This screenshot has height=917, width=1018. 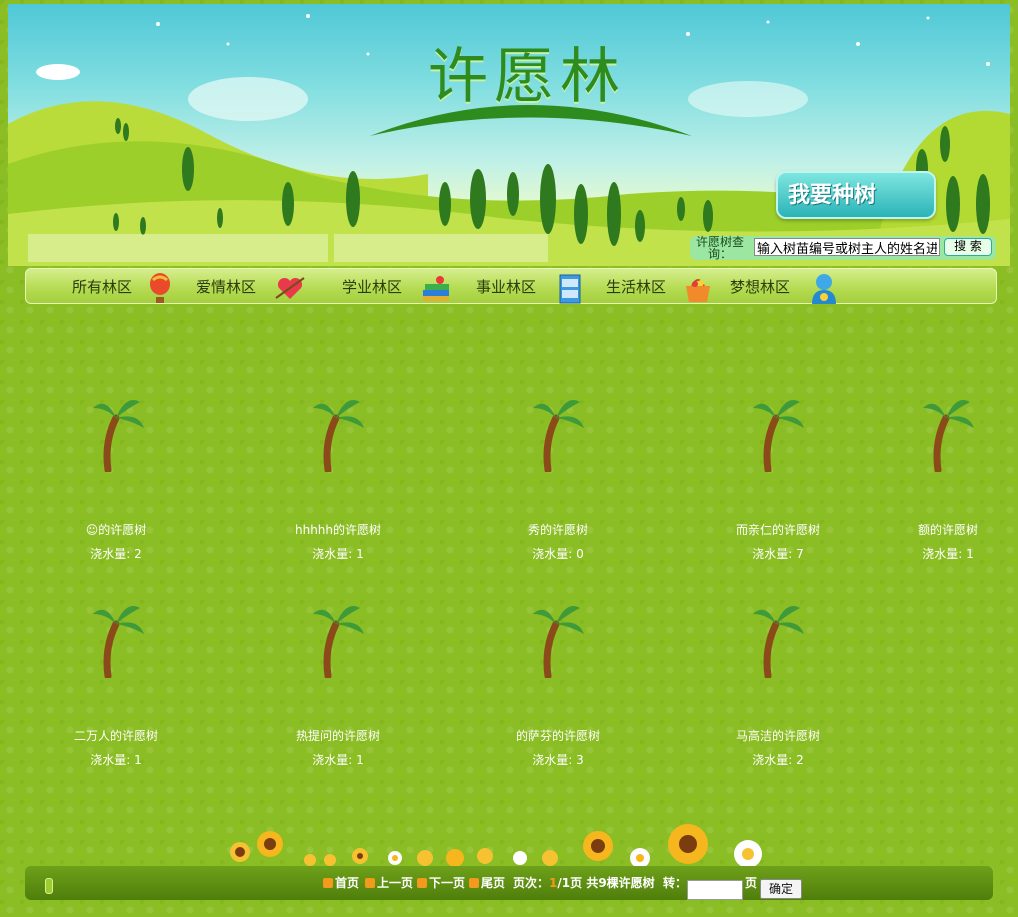 What do you see at coordinates (698, 290) in the screenshot?
I see `basket-icon` at bounding box center [698, 290].